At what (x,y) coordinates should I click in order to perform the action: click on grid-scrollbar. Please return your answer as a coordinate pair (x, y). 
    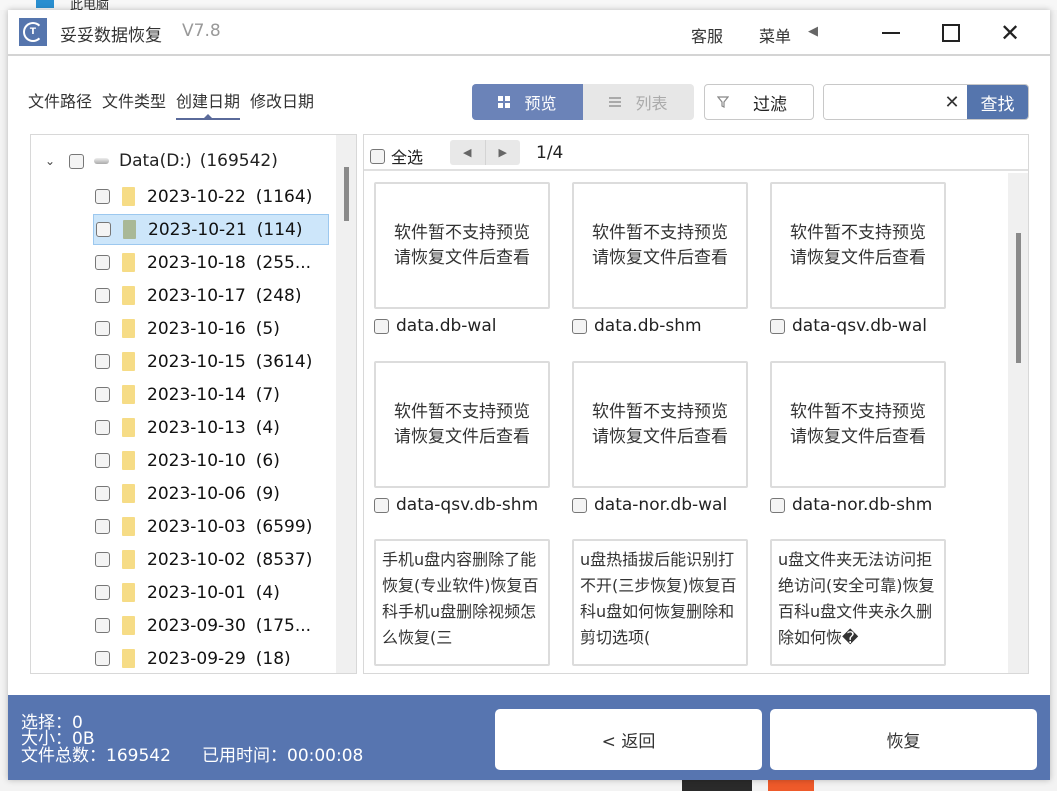
    Looking at the image, I should click on (1018, 423).